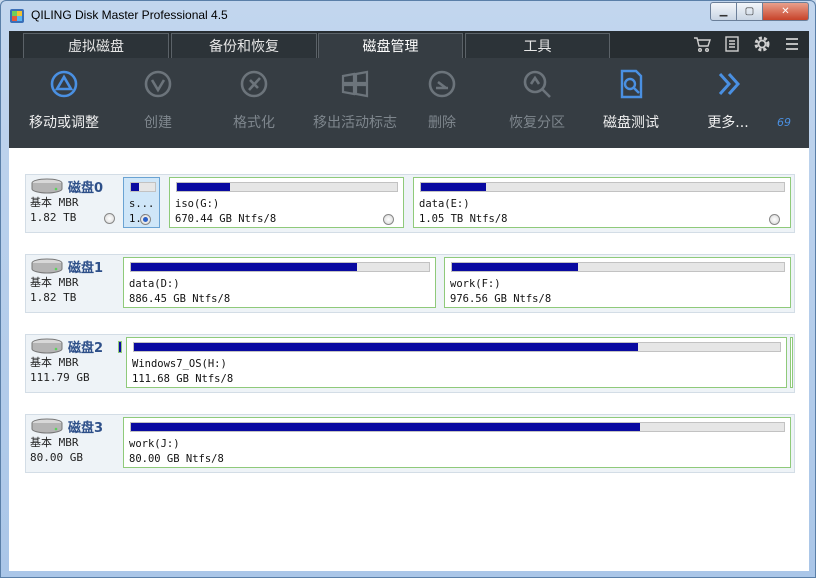 The image size is (816, 578). Describe the element at coordinates (86, 268) in the screenshot. I see `disk-name: 磁盘1` at that location.